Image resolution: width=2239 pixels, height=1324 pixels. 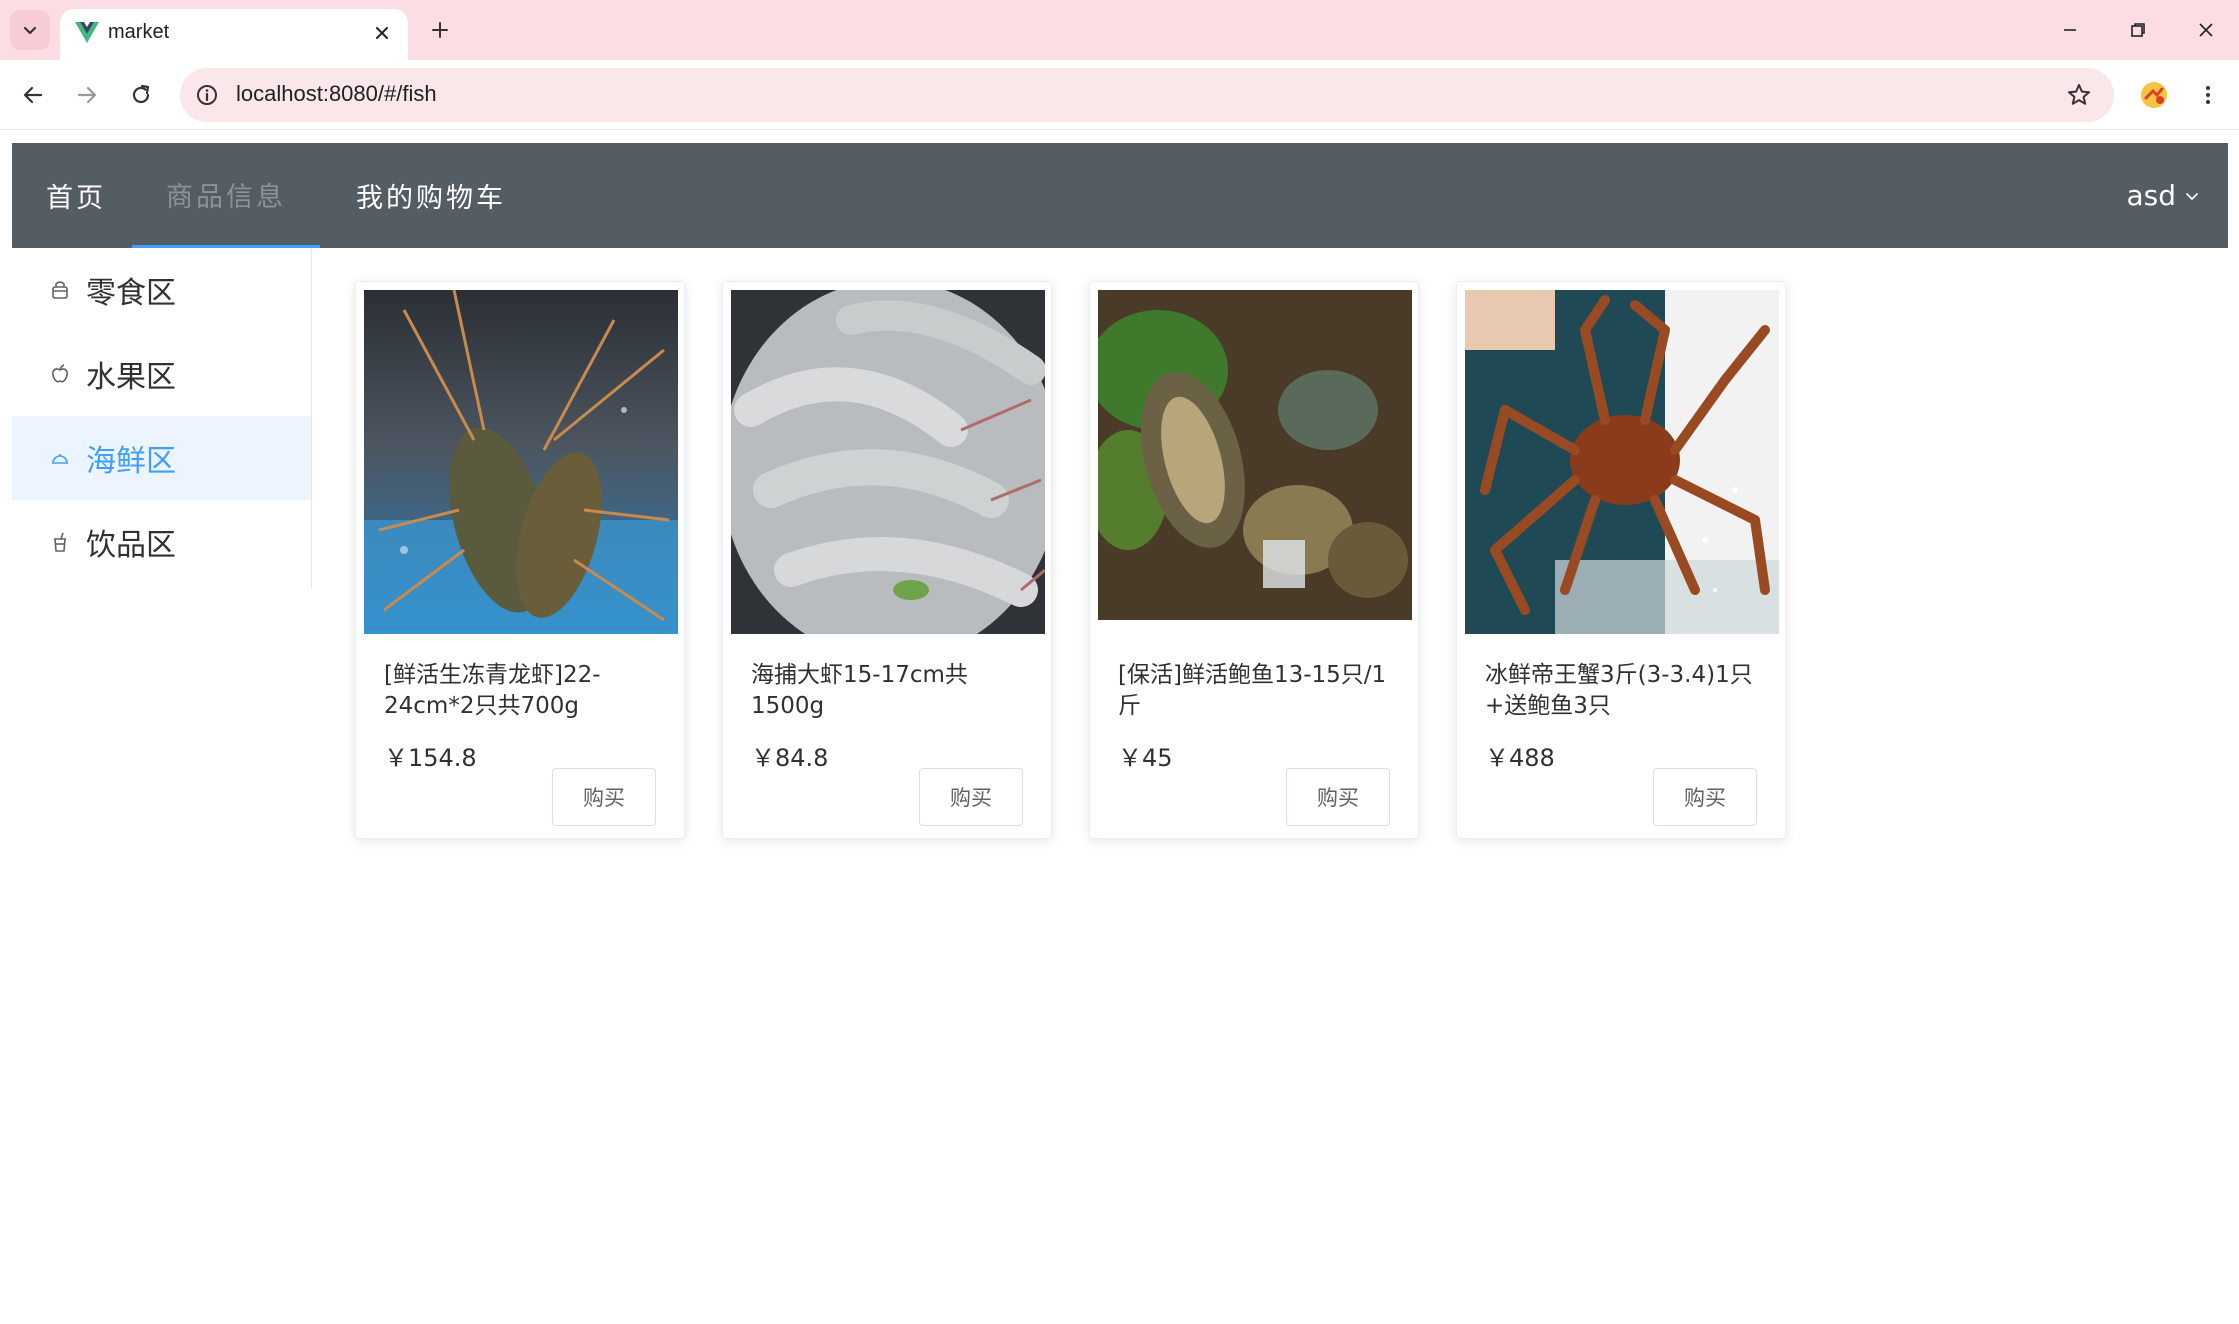 I want to click on close-window-button, so click(x=2206, y=30).